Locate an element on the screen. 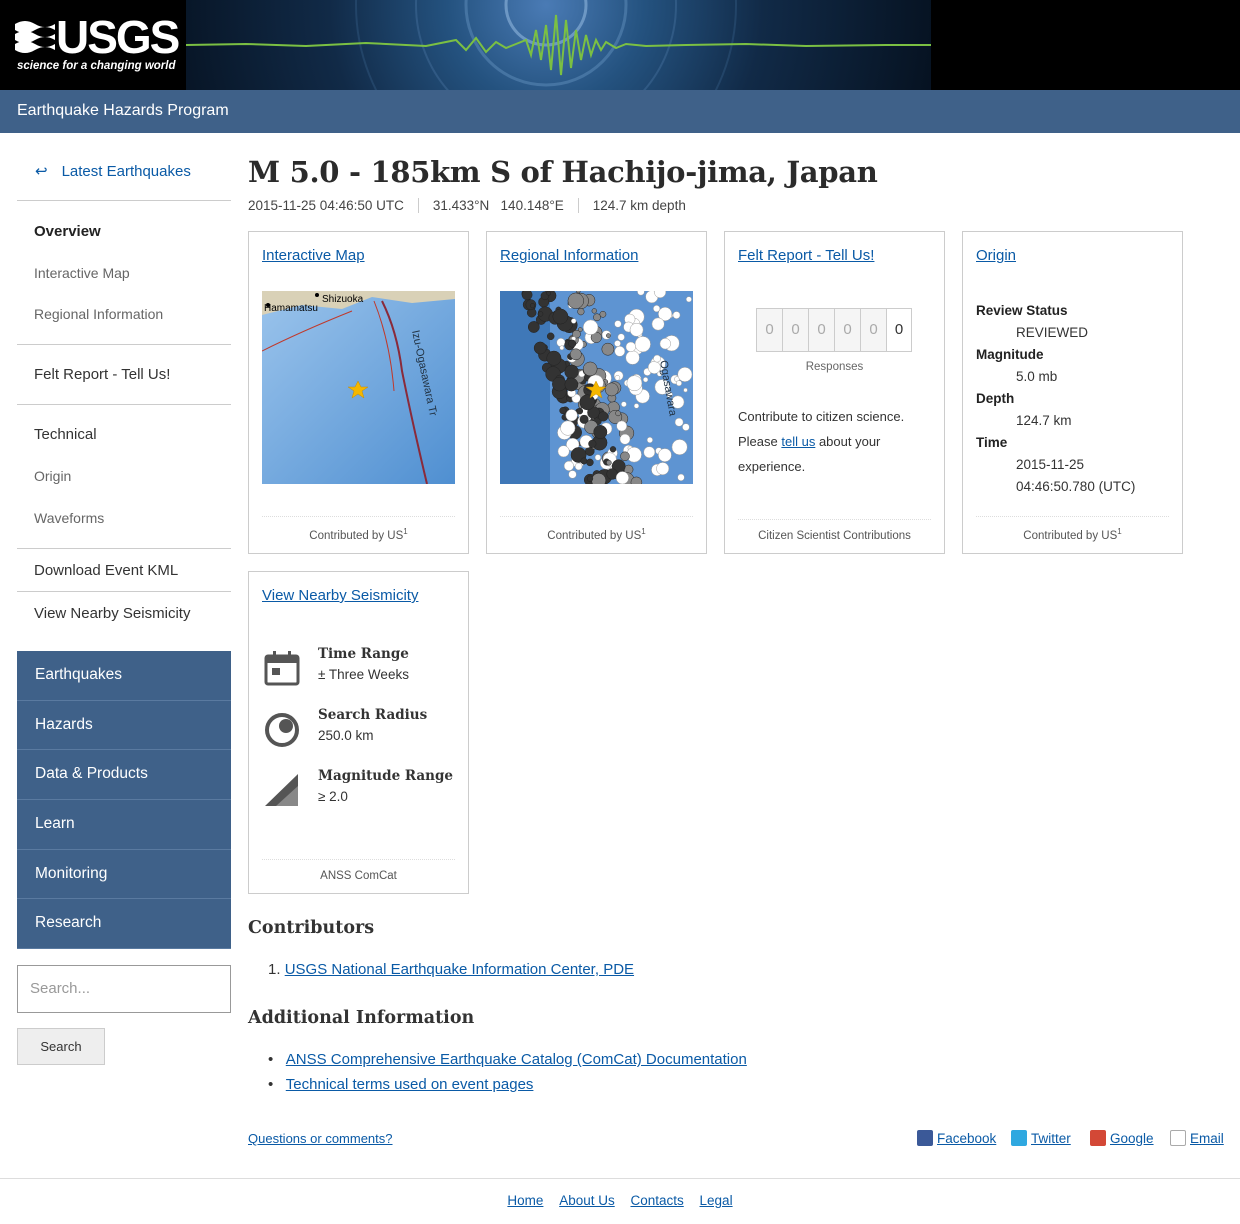 The height and width of the screenshot is (1224, 1240). time-date: 2015-11-25 is located at coordinates (1050, 464).